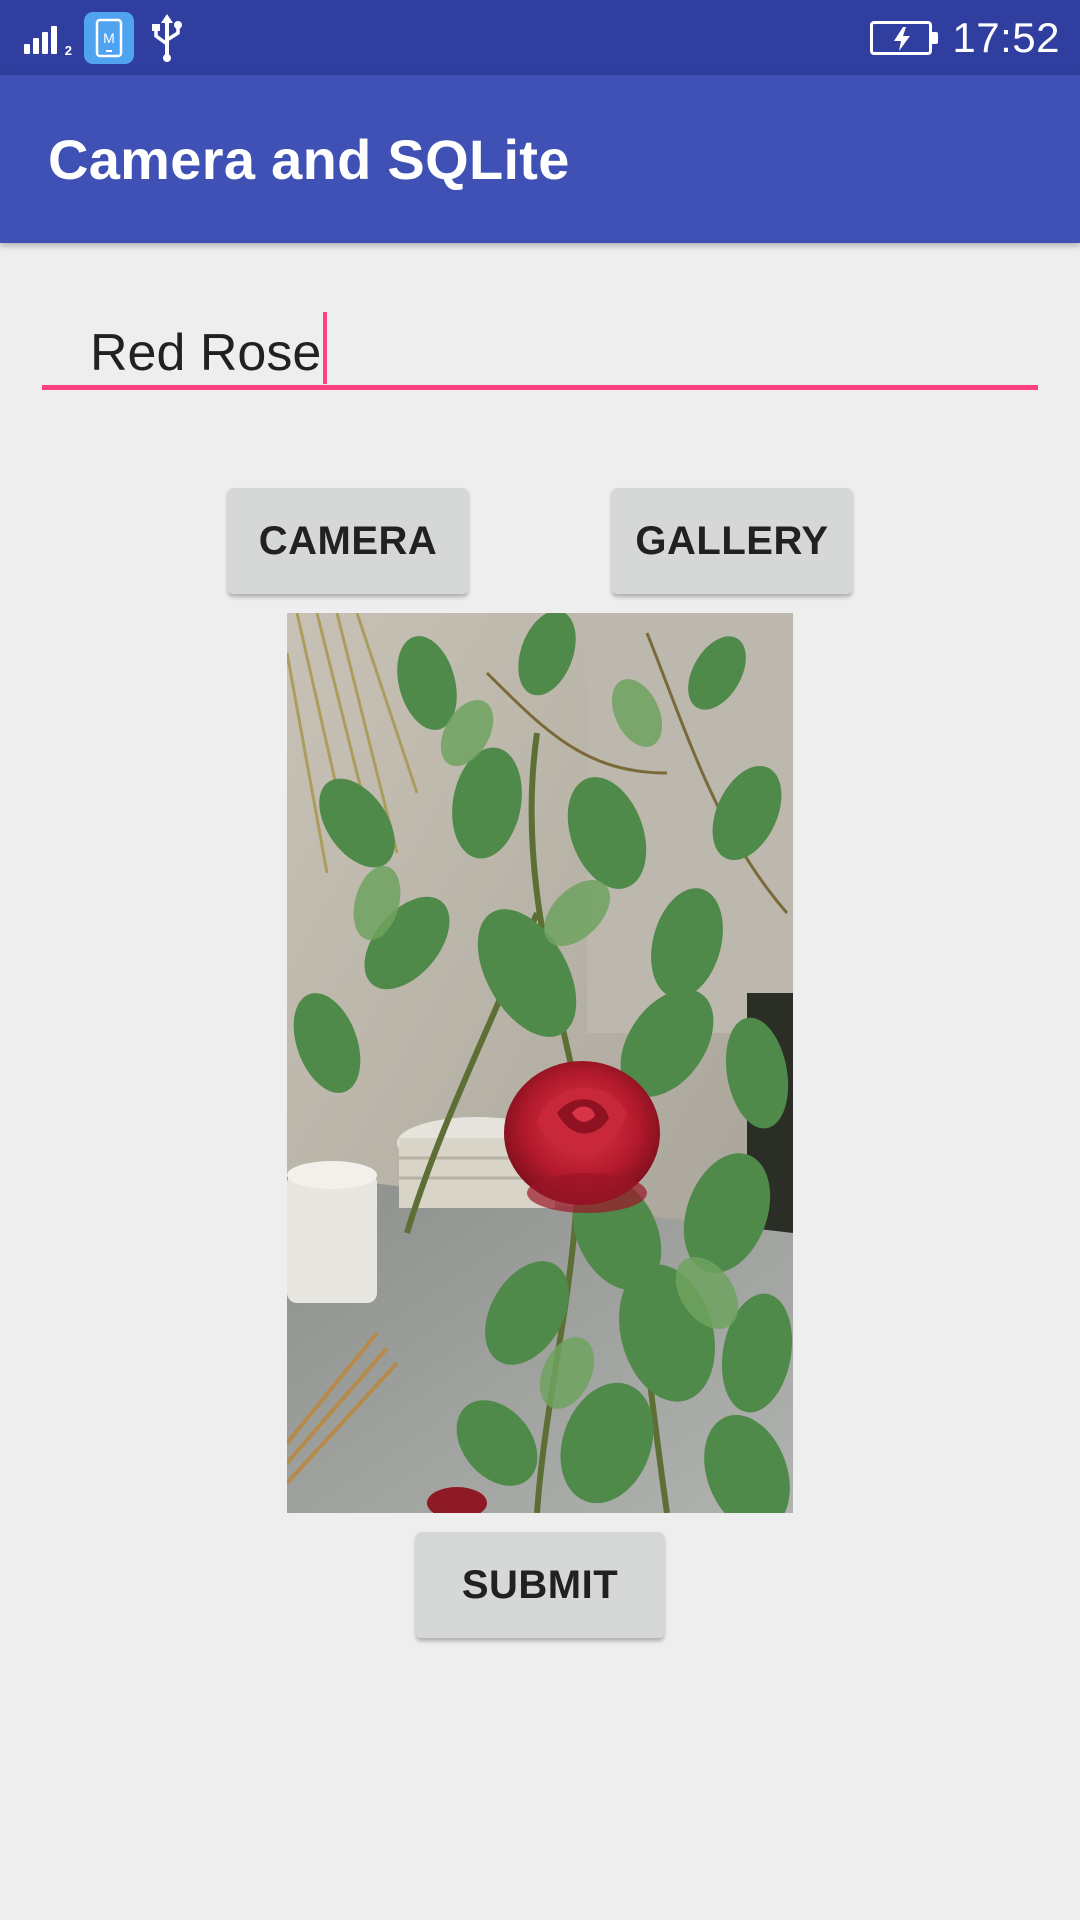  I want to click on name-input-text: Red Rose, so click(206, 353).